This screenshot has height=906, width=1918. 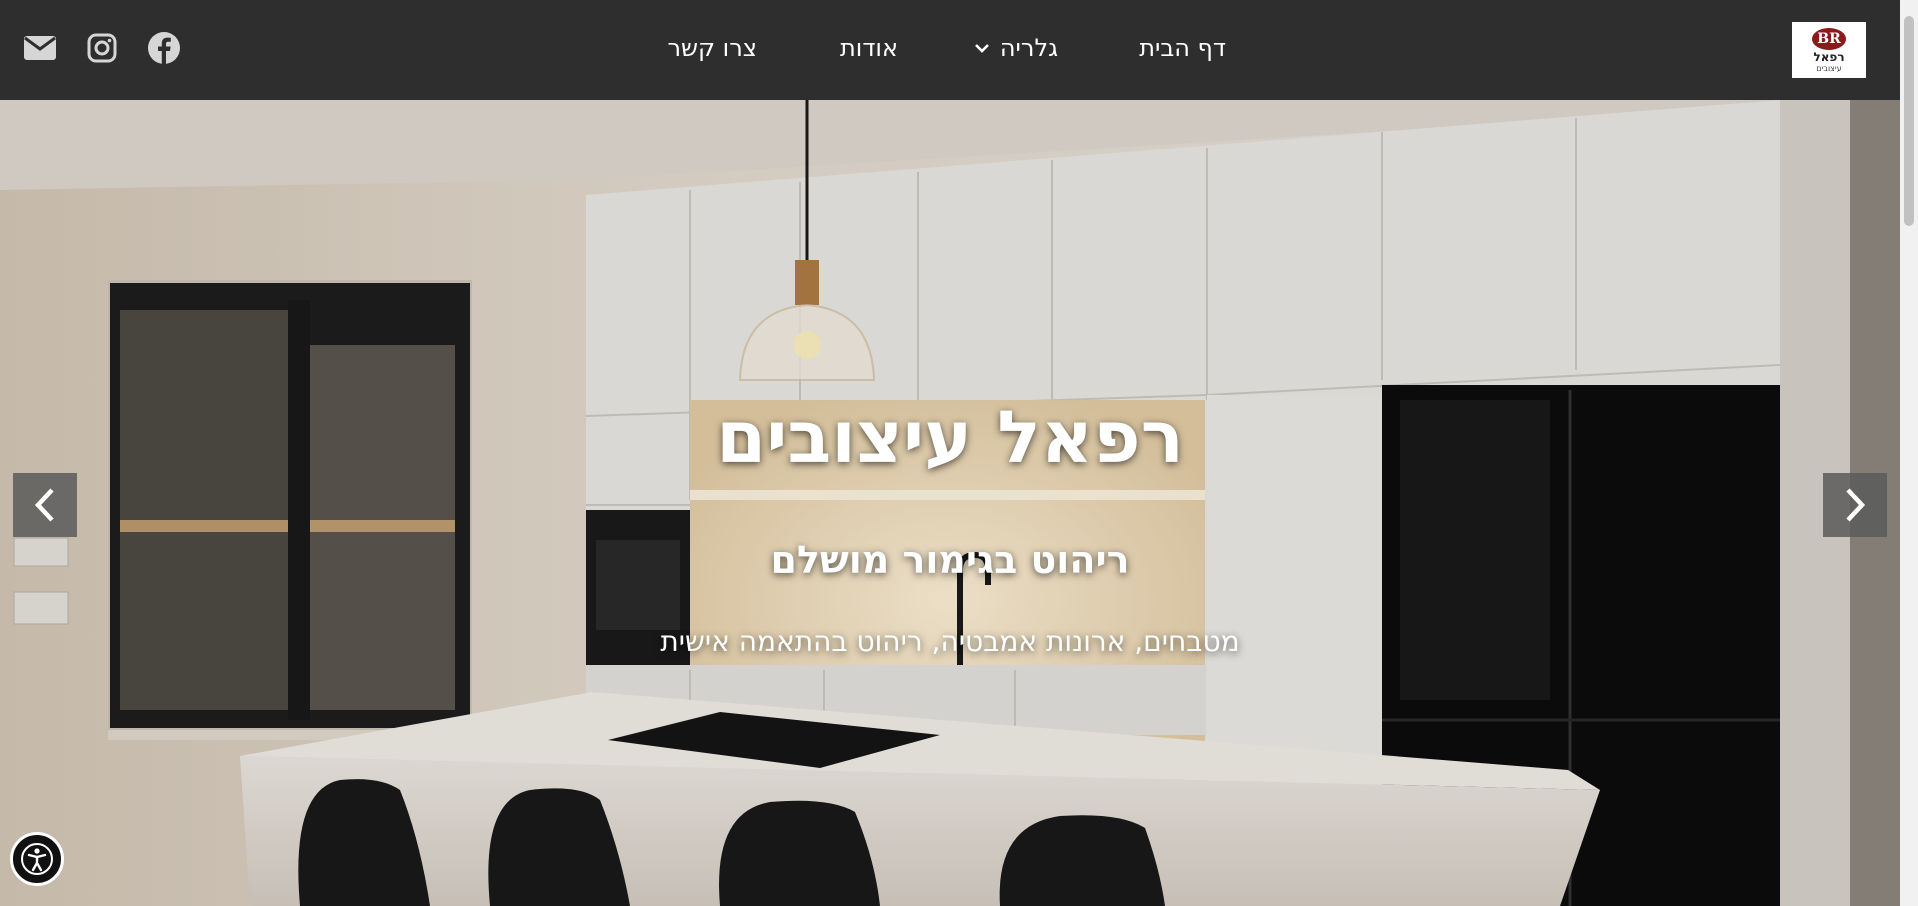 I want to click on nav-item-gallery: גלריה, so click(x=1016, y=48).